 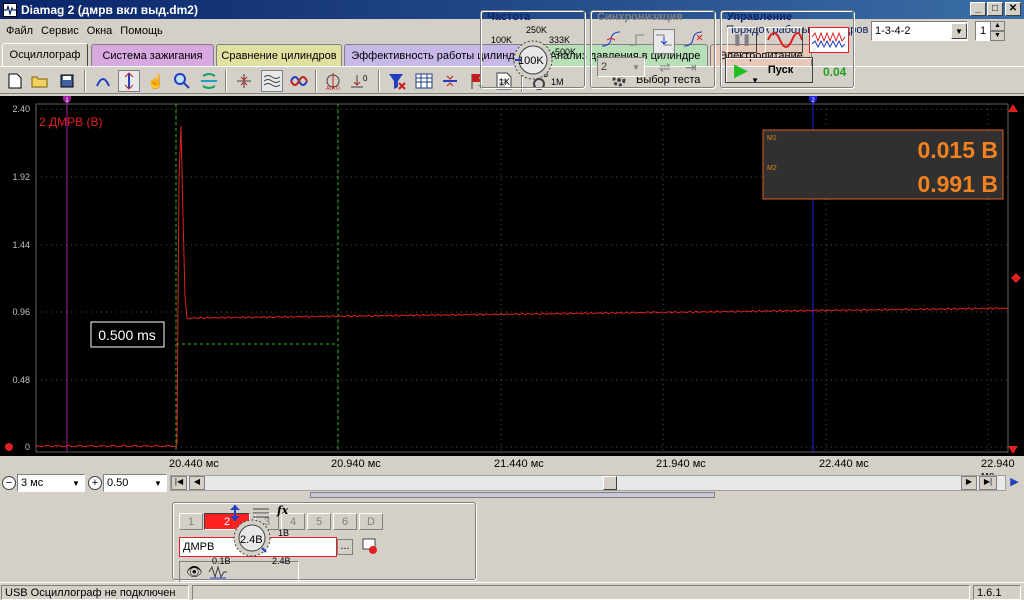 What do you see at coordinates (604, 67) in the screenshot?
I see `sync-channel-value: 2` at bounding box center [604, 67].